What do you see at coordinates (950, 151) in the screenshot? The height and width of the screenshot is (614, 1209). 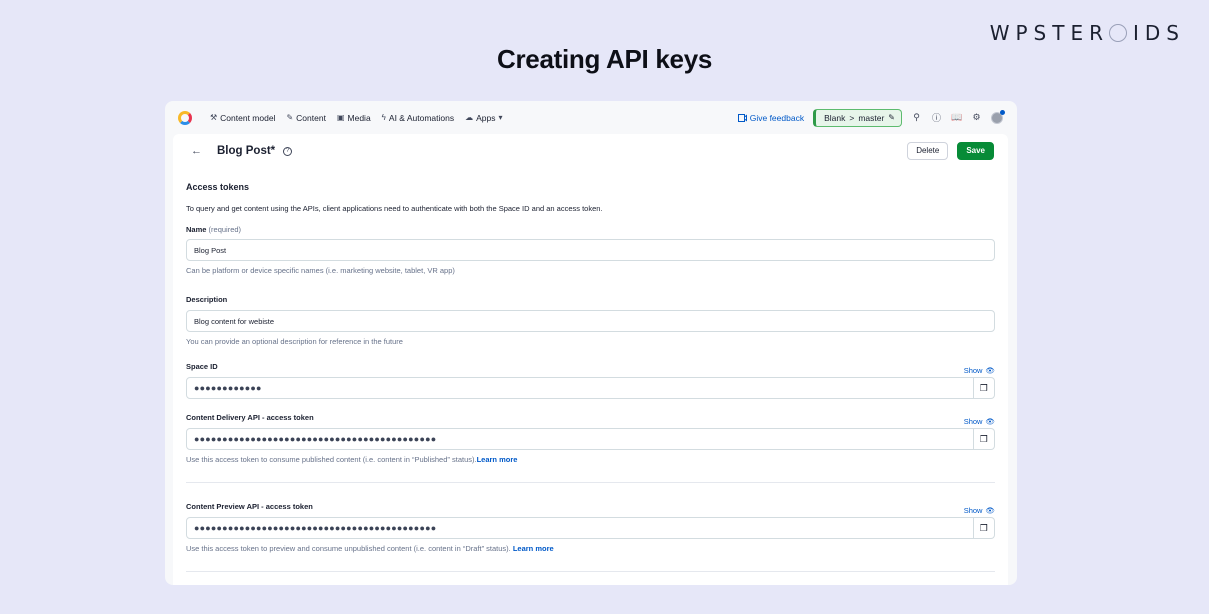 I see `header-actions: Delete Save` at bounding box center [950, 151].